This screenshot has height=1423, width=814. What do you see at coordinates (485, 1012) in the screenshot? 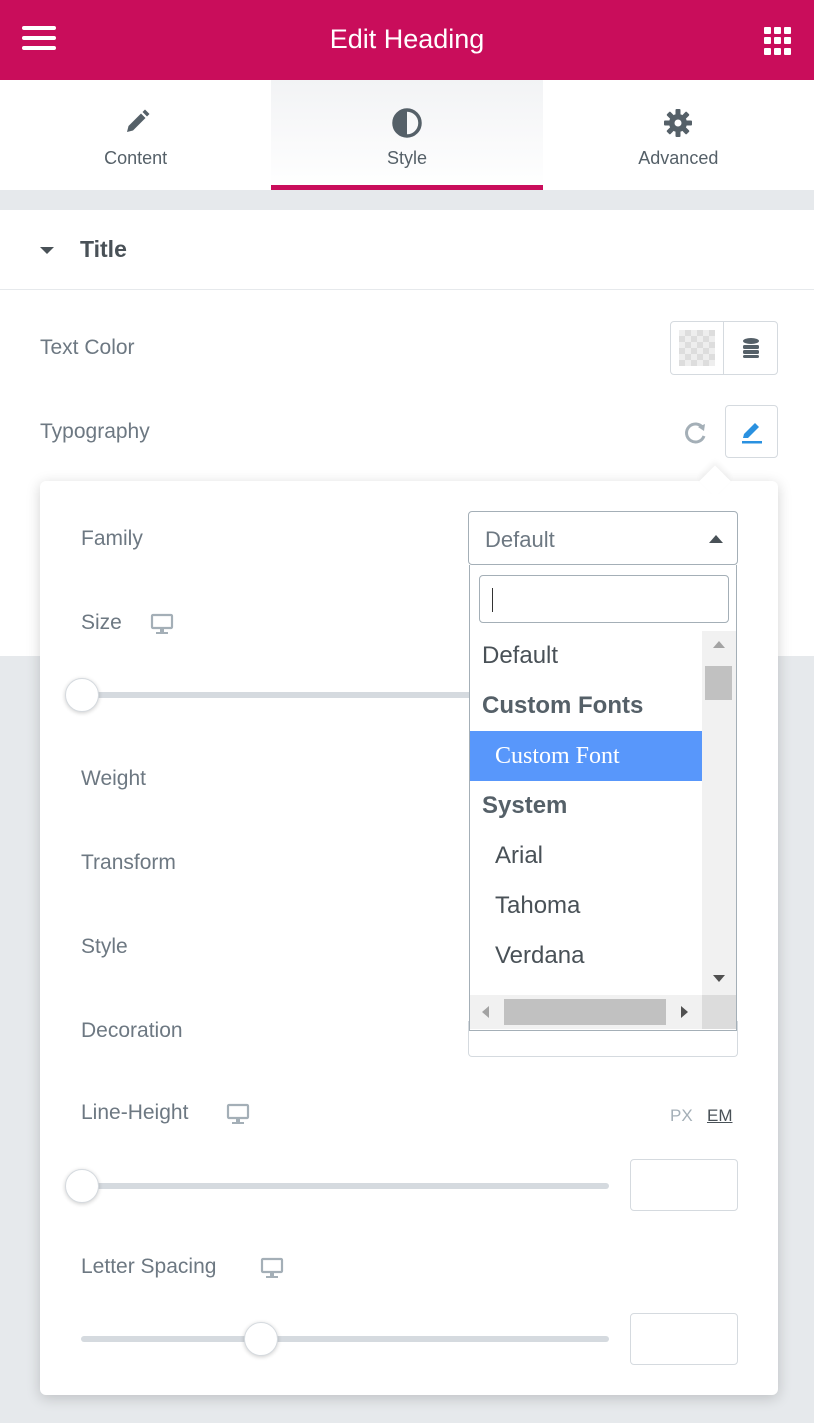
I see `scroll-left-arrow-icon` at bounding box center [485, 1012].